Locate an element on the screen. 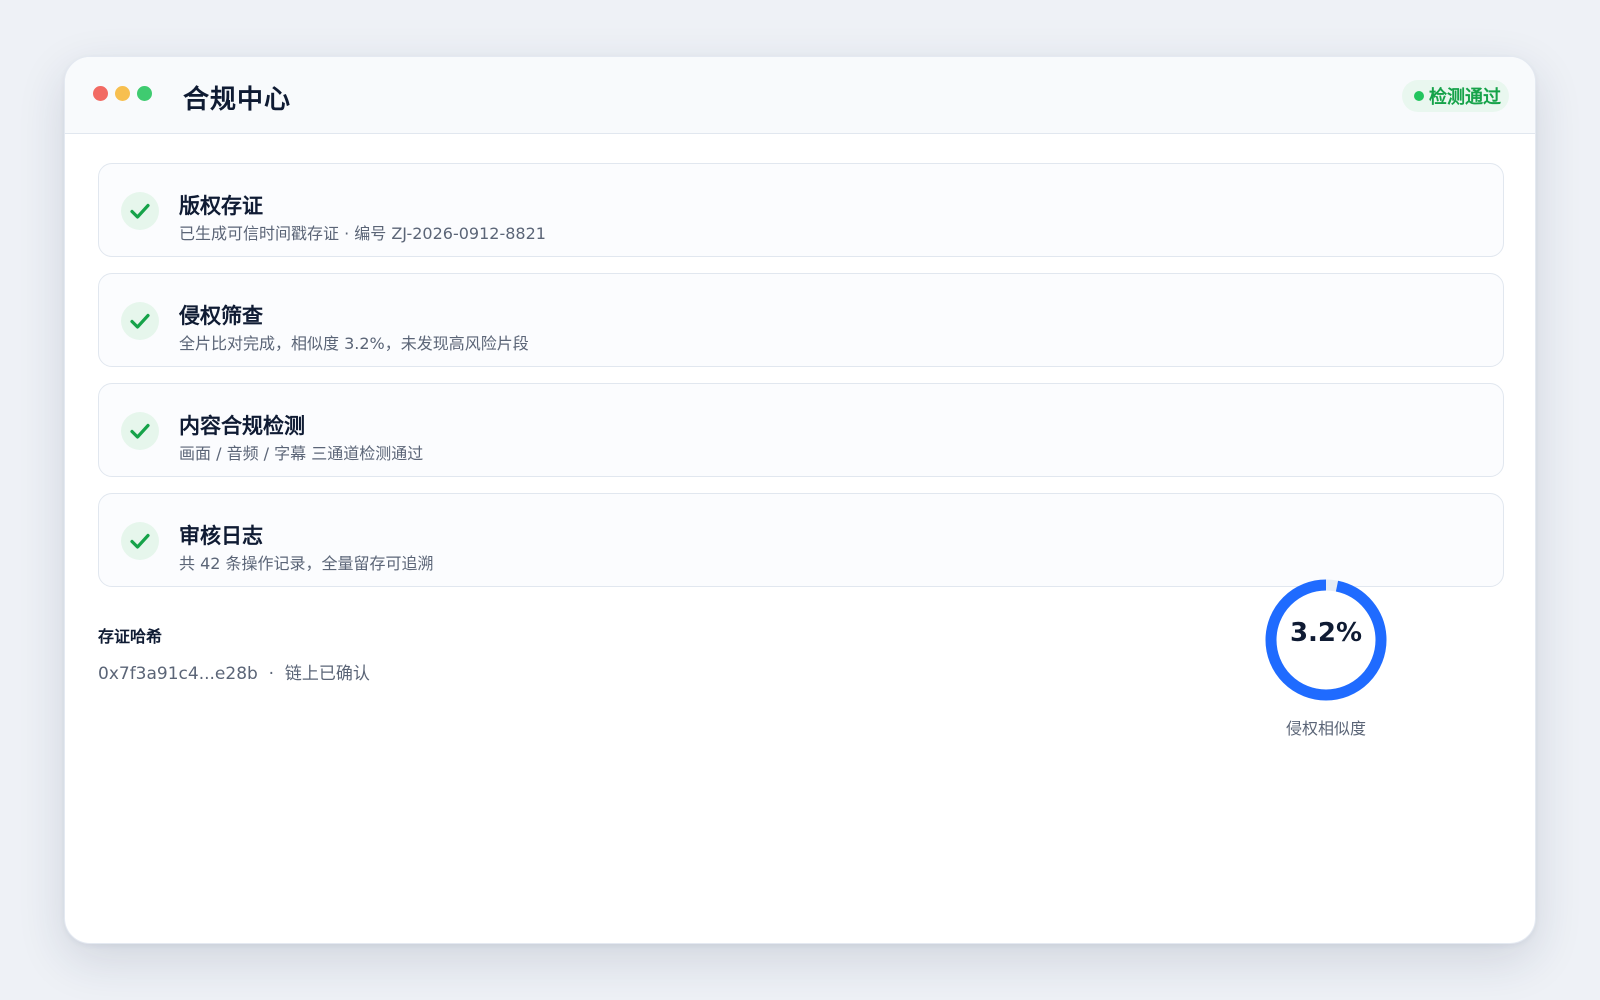 The height and width of the screenshot is (1000, 1600). check-title: 版权存证 is located at coordinates (221, 206).